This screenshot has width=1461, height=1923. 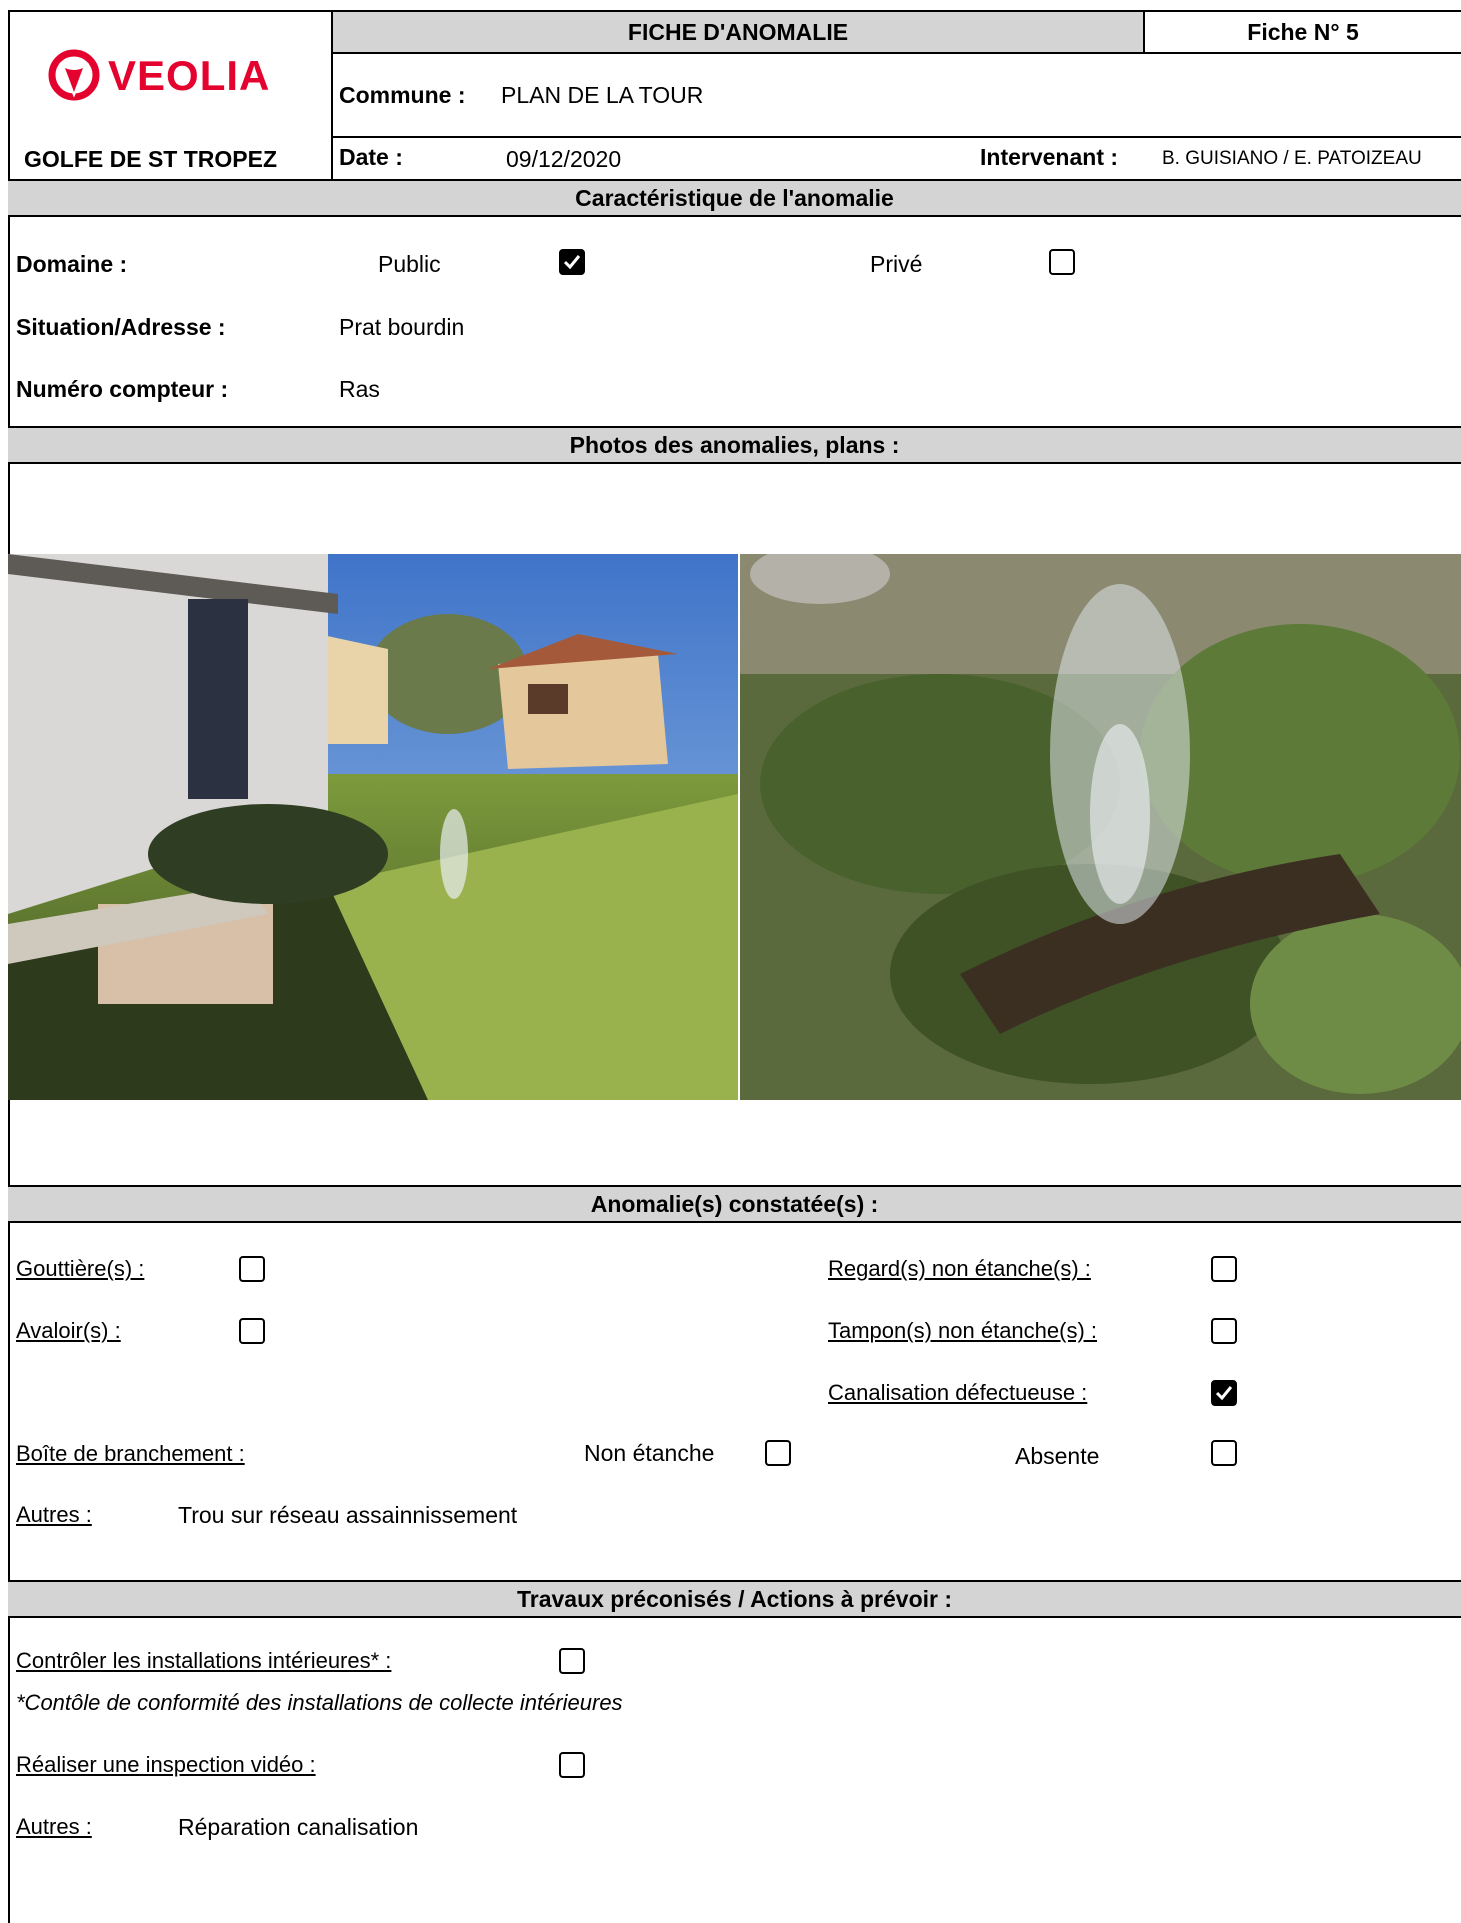 I want to click on intervenant-label: Intervenant :, so click(x=1049, y=157).